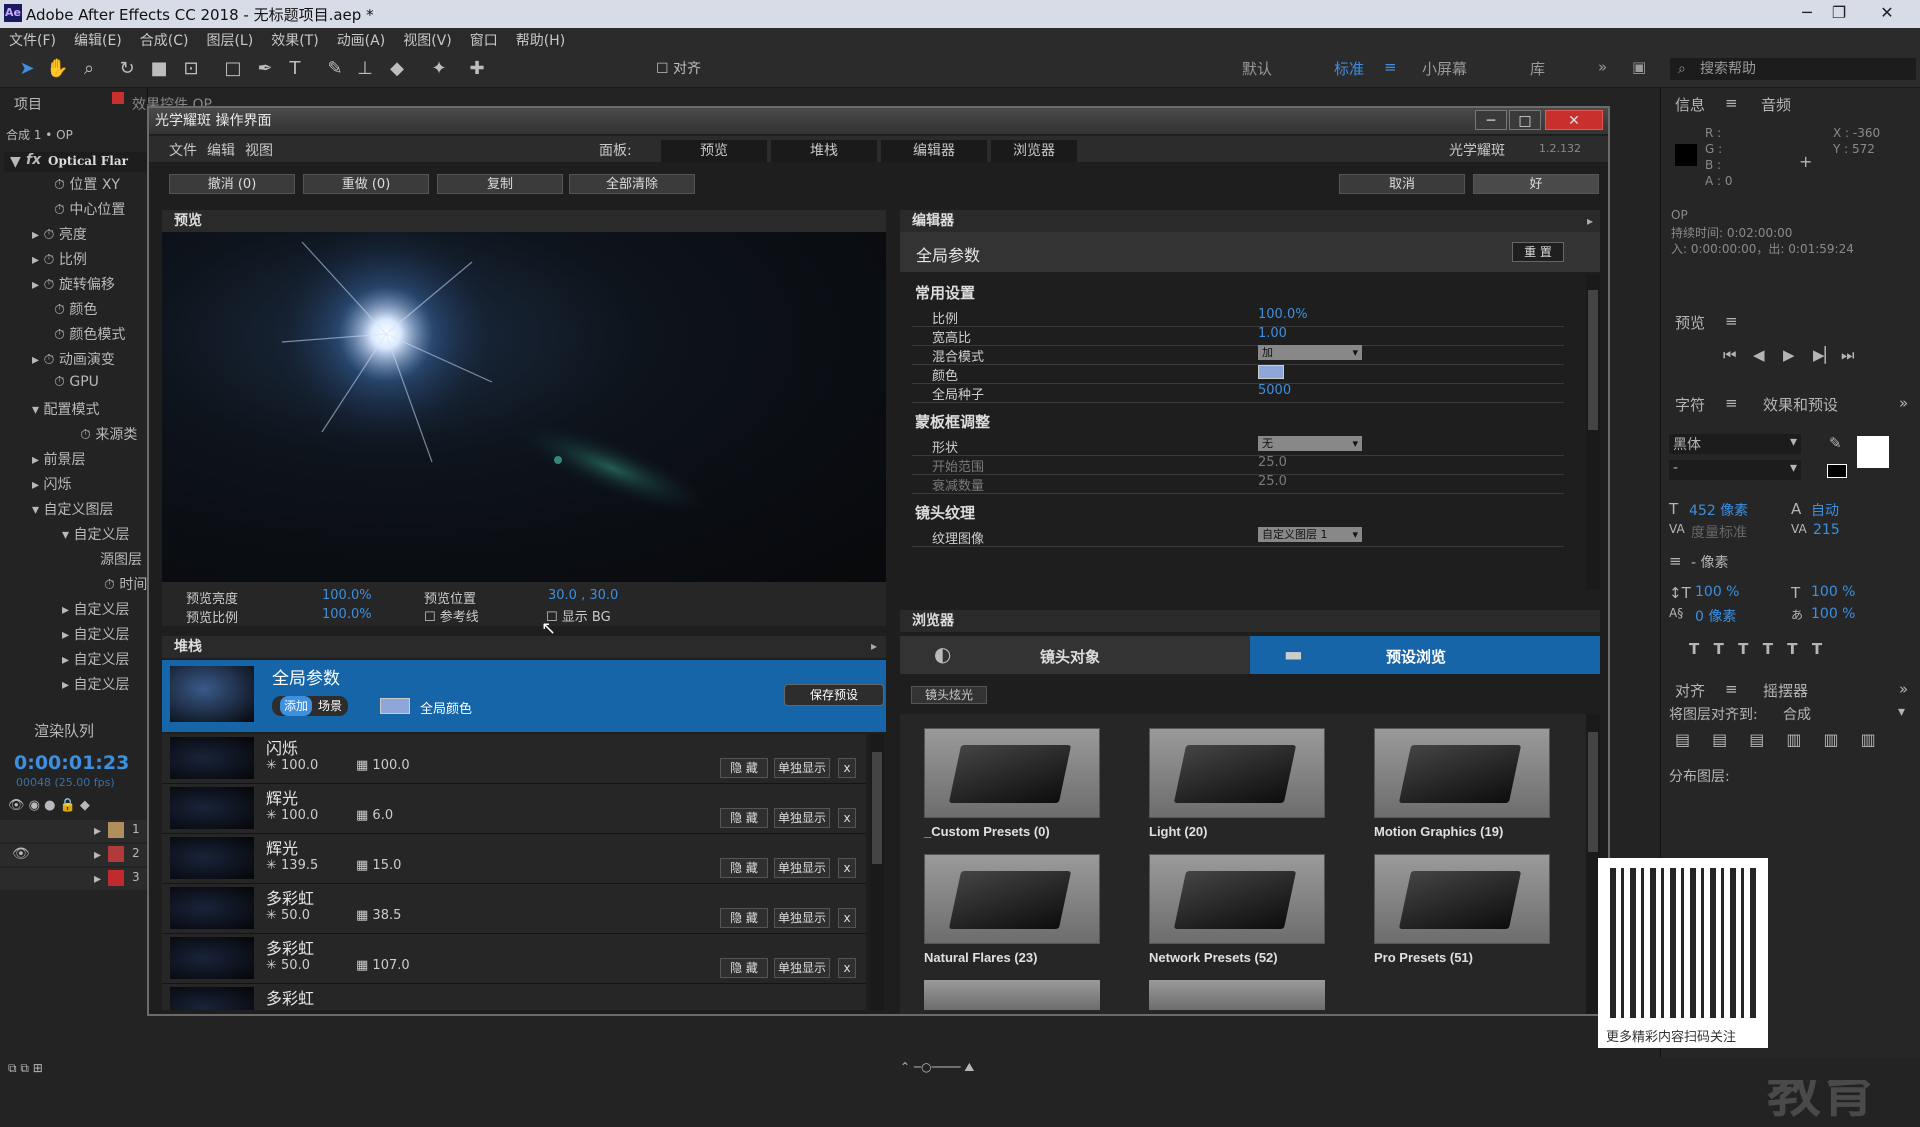 Image resolution: width=1920 pixels, height=1127 pixels. Describe the element at coordinates (292, 865) in the screenshot. I see `layer-brightness: ✳ 139.5` at that location.